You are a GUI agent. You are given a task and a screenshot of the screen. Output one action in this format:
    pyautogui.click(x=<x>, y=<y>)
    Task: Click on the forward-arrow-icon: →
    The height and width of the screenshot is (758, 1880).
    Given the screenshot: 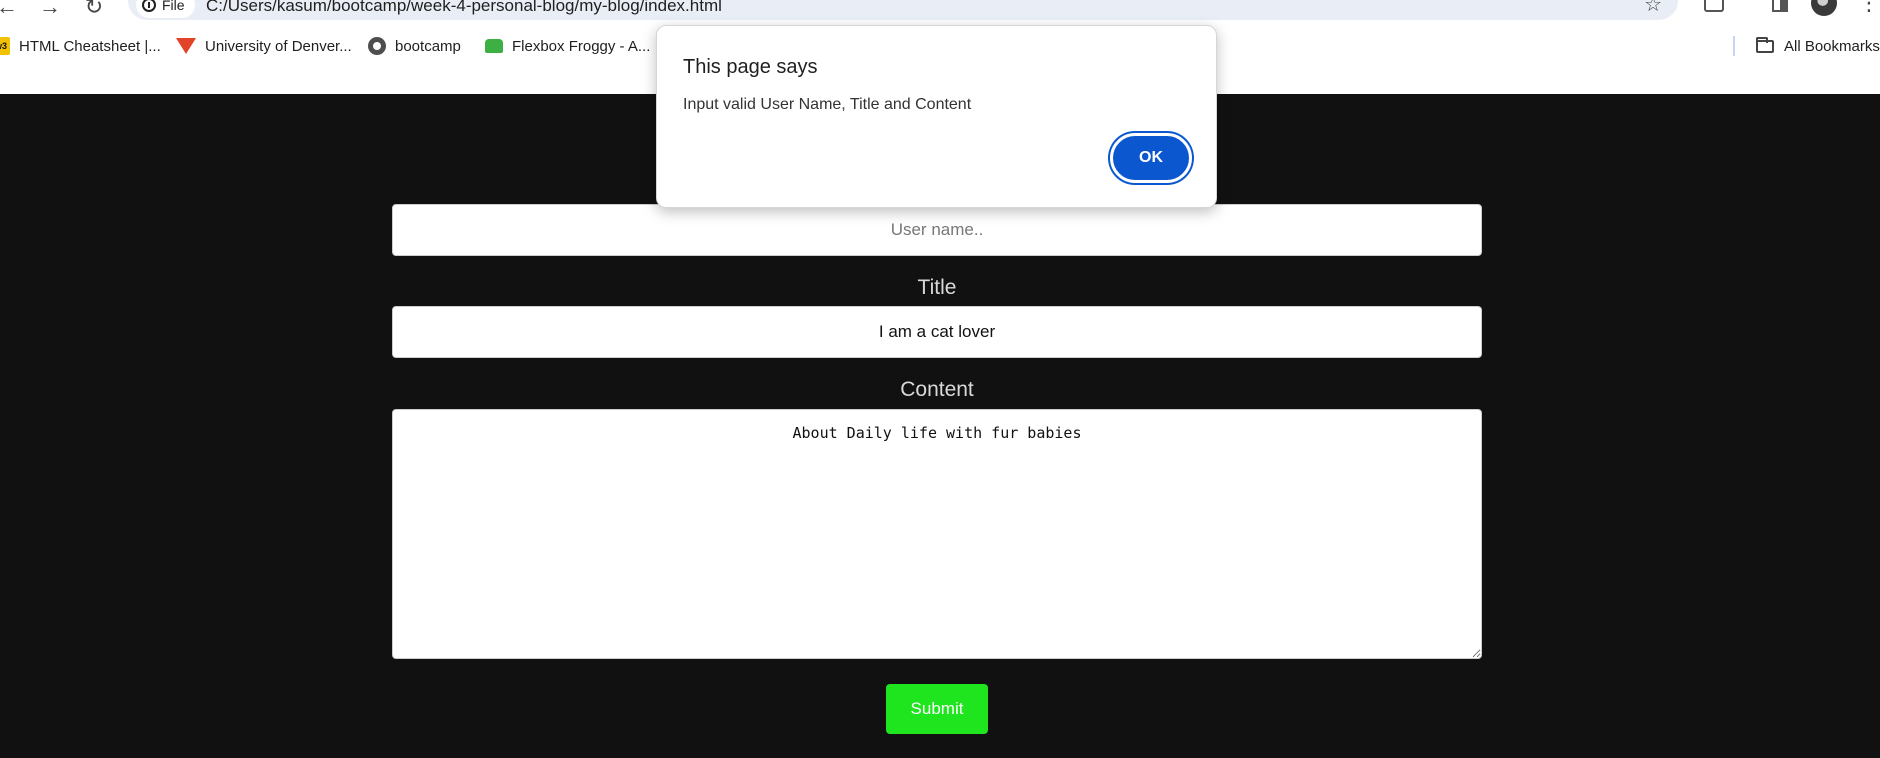 What is the action you would take?
    pyautogui.click(x=50, y=11)
    